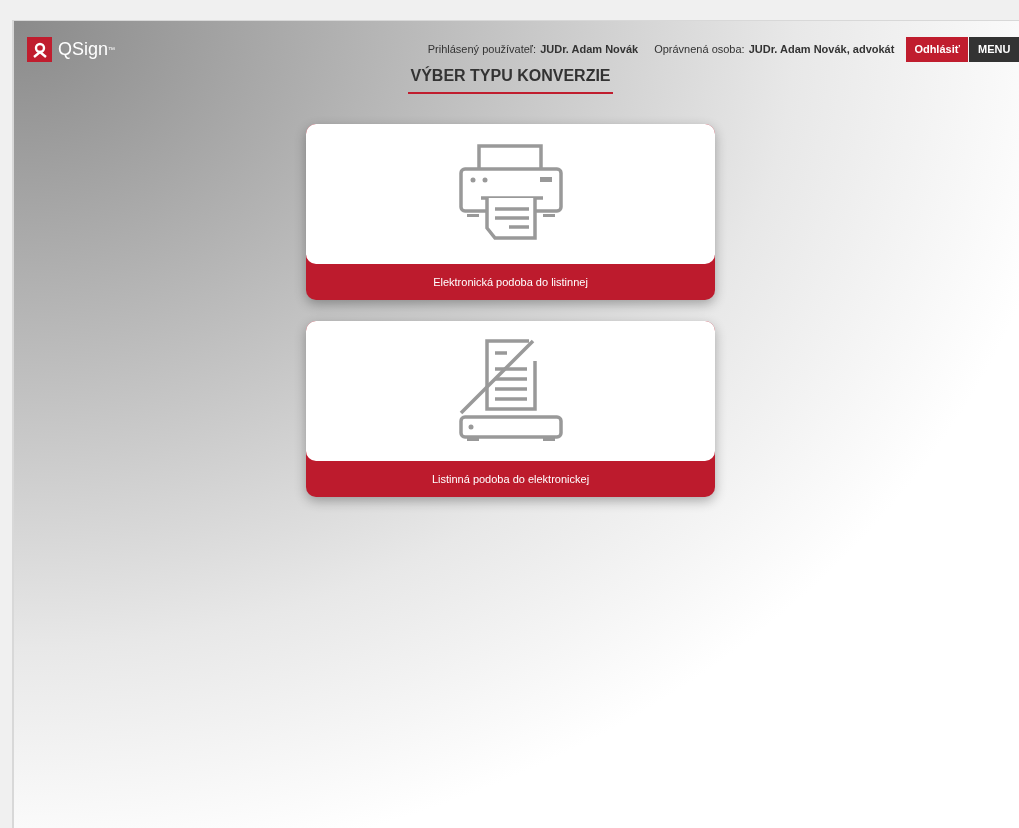 The image size is (1019, 828). Describe the element at coordinates (699, 50) in the screenshot. I see `authorized-person-label: Oprávnená osoba:` at that location.